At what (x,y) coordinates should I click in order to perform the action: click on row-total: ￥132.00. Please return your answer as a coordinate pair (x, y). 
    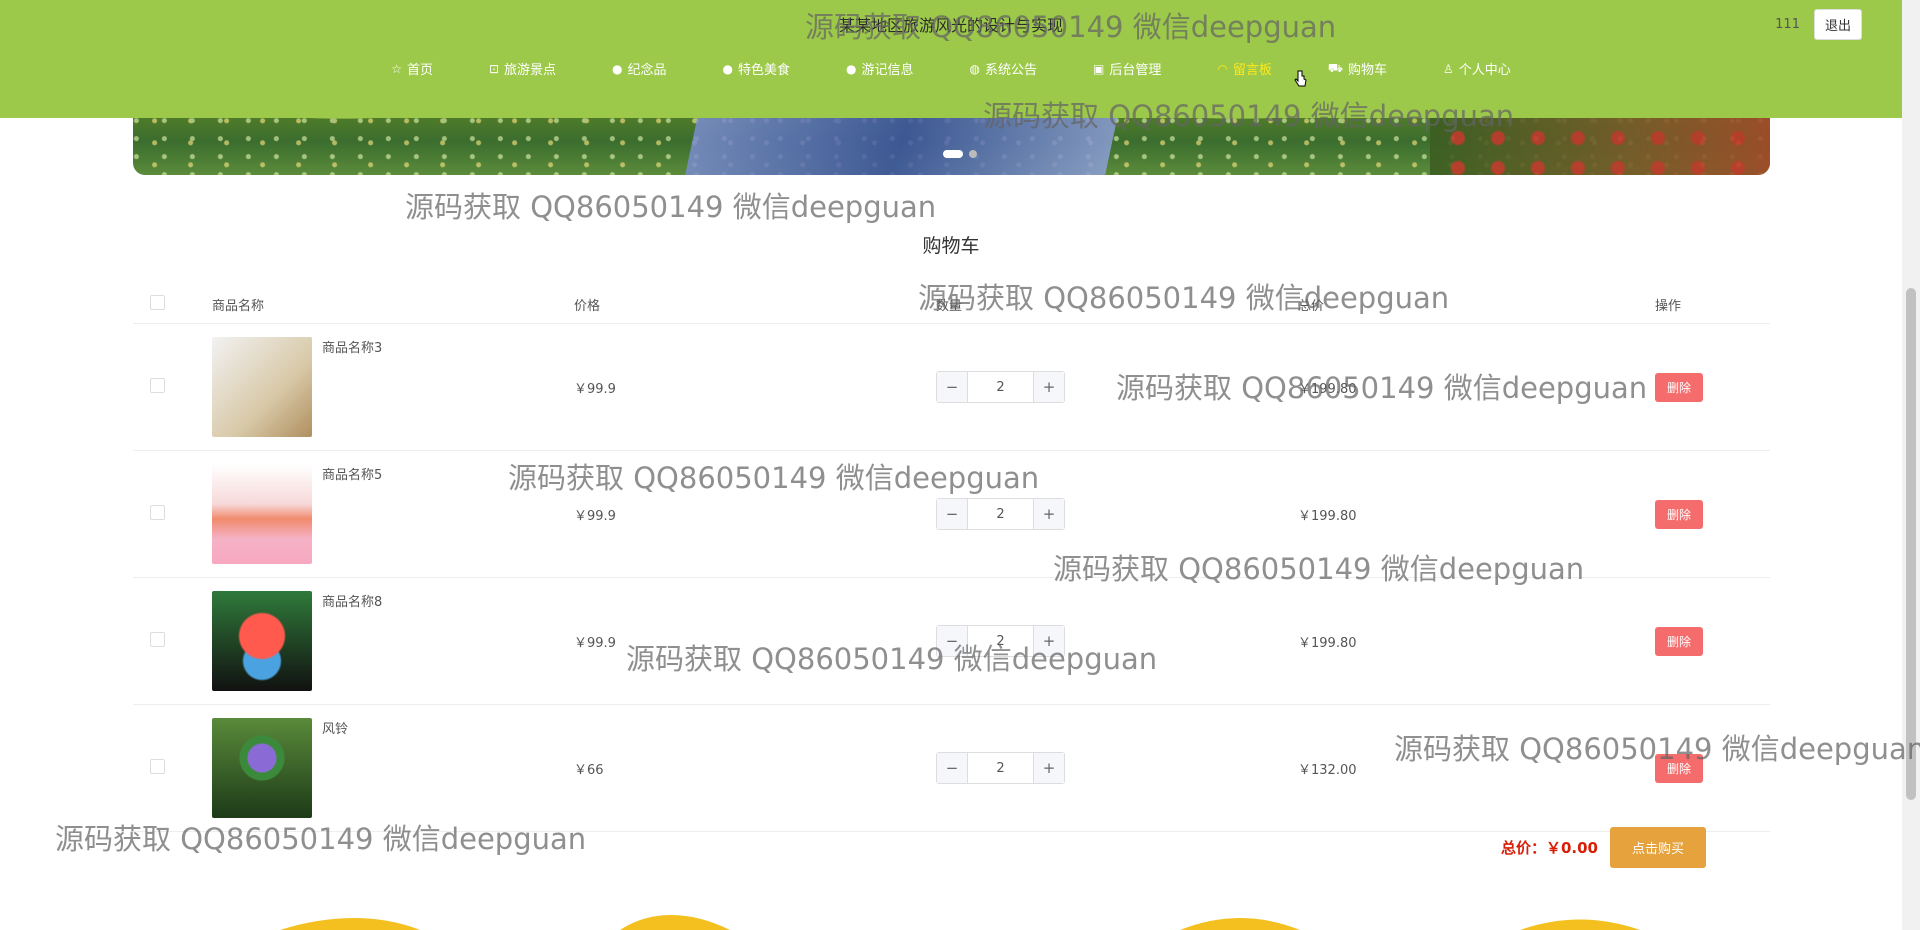
    Looking at the image, I should click on (1475, 768).